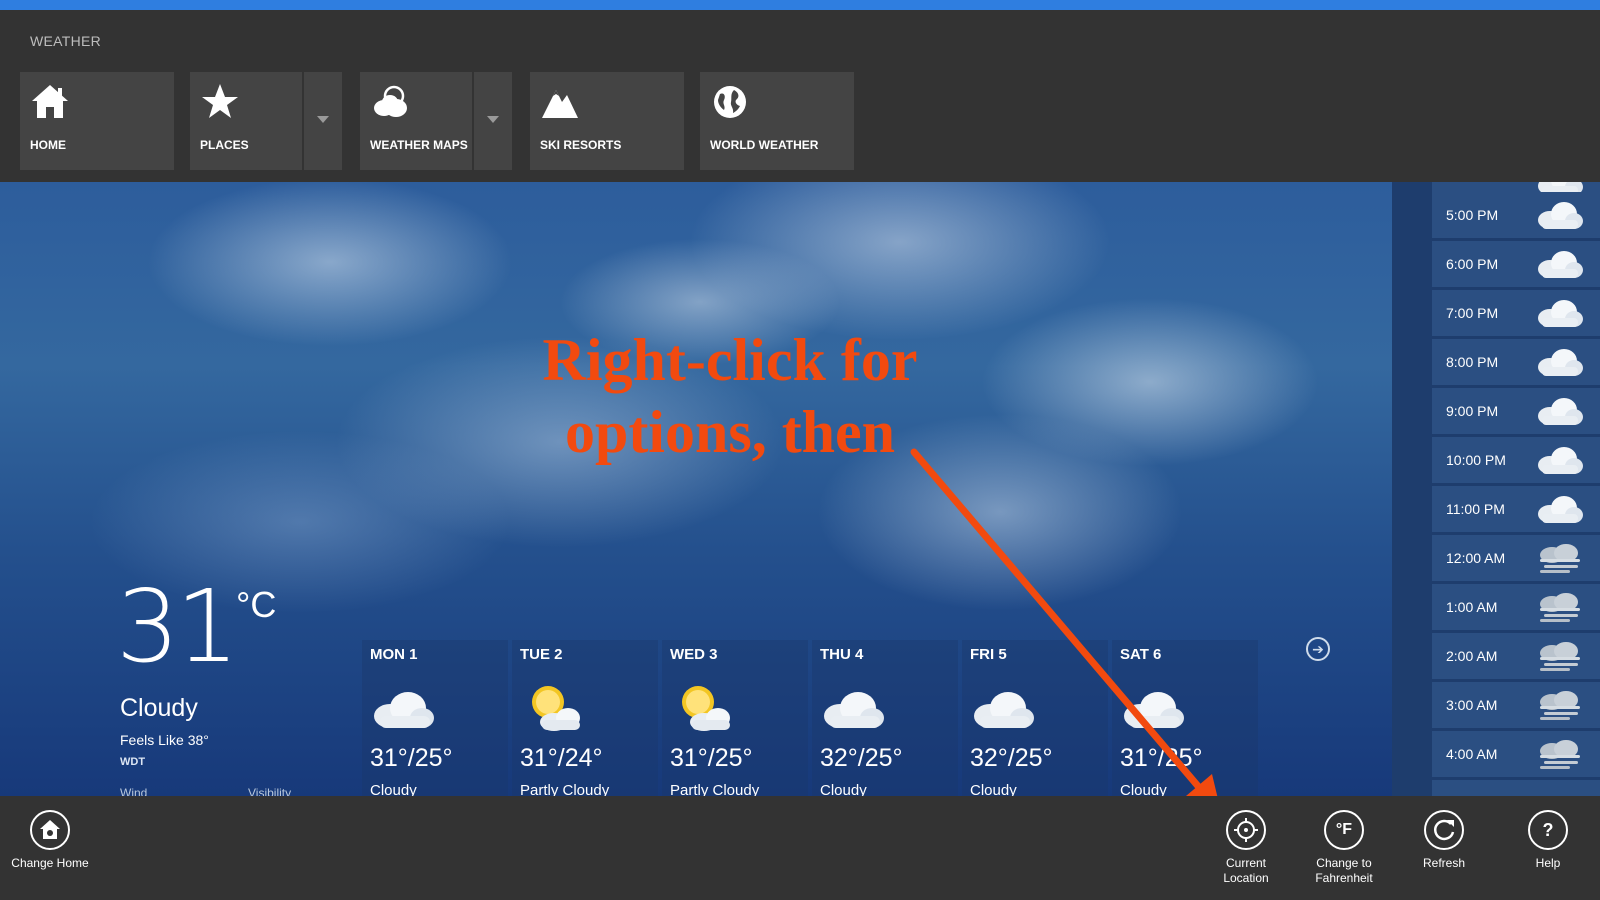  Describe the element at coordinates (1444, 840) in the screenshot. I see `refresh-button: Refresh` at that location.